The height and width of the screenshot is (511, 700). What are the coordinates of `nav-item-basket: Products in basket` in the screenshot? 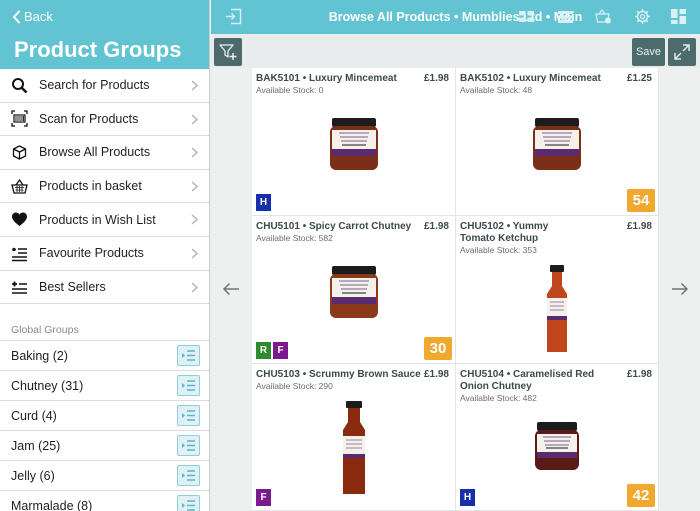 It's located at (104, 187).